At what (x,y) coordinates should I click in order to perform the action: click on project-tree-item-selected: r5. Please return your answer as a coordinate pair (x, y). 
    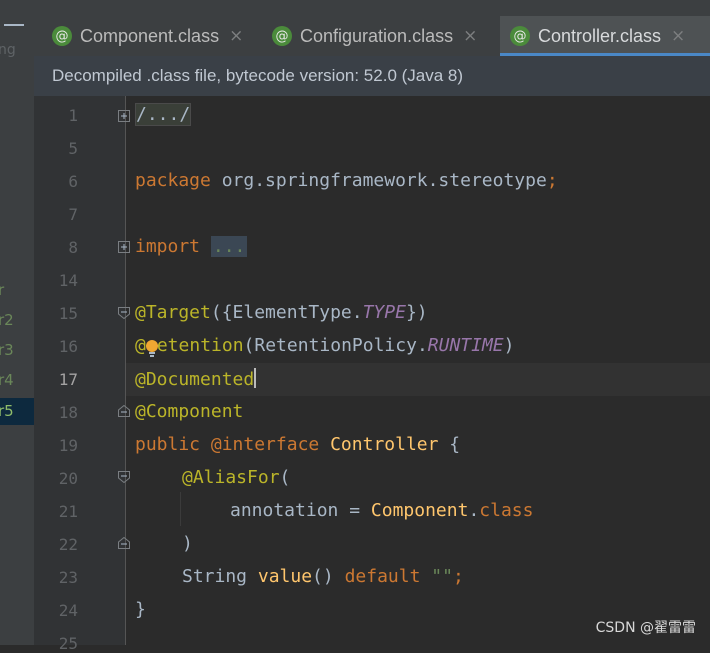
    Looking at the image, I should click on (17, 411).